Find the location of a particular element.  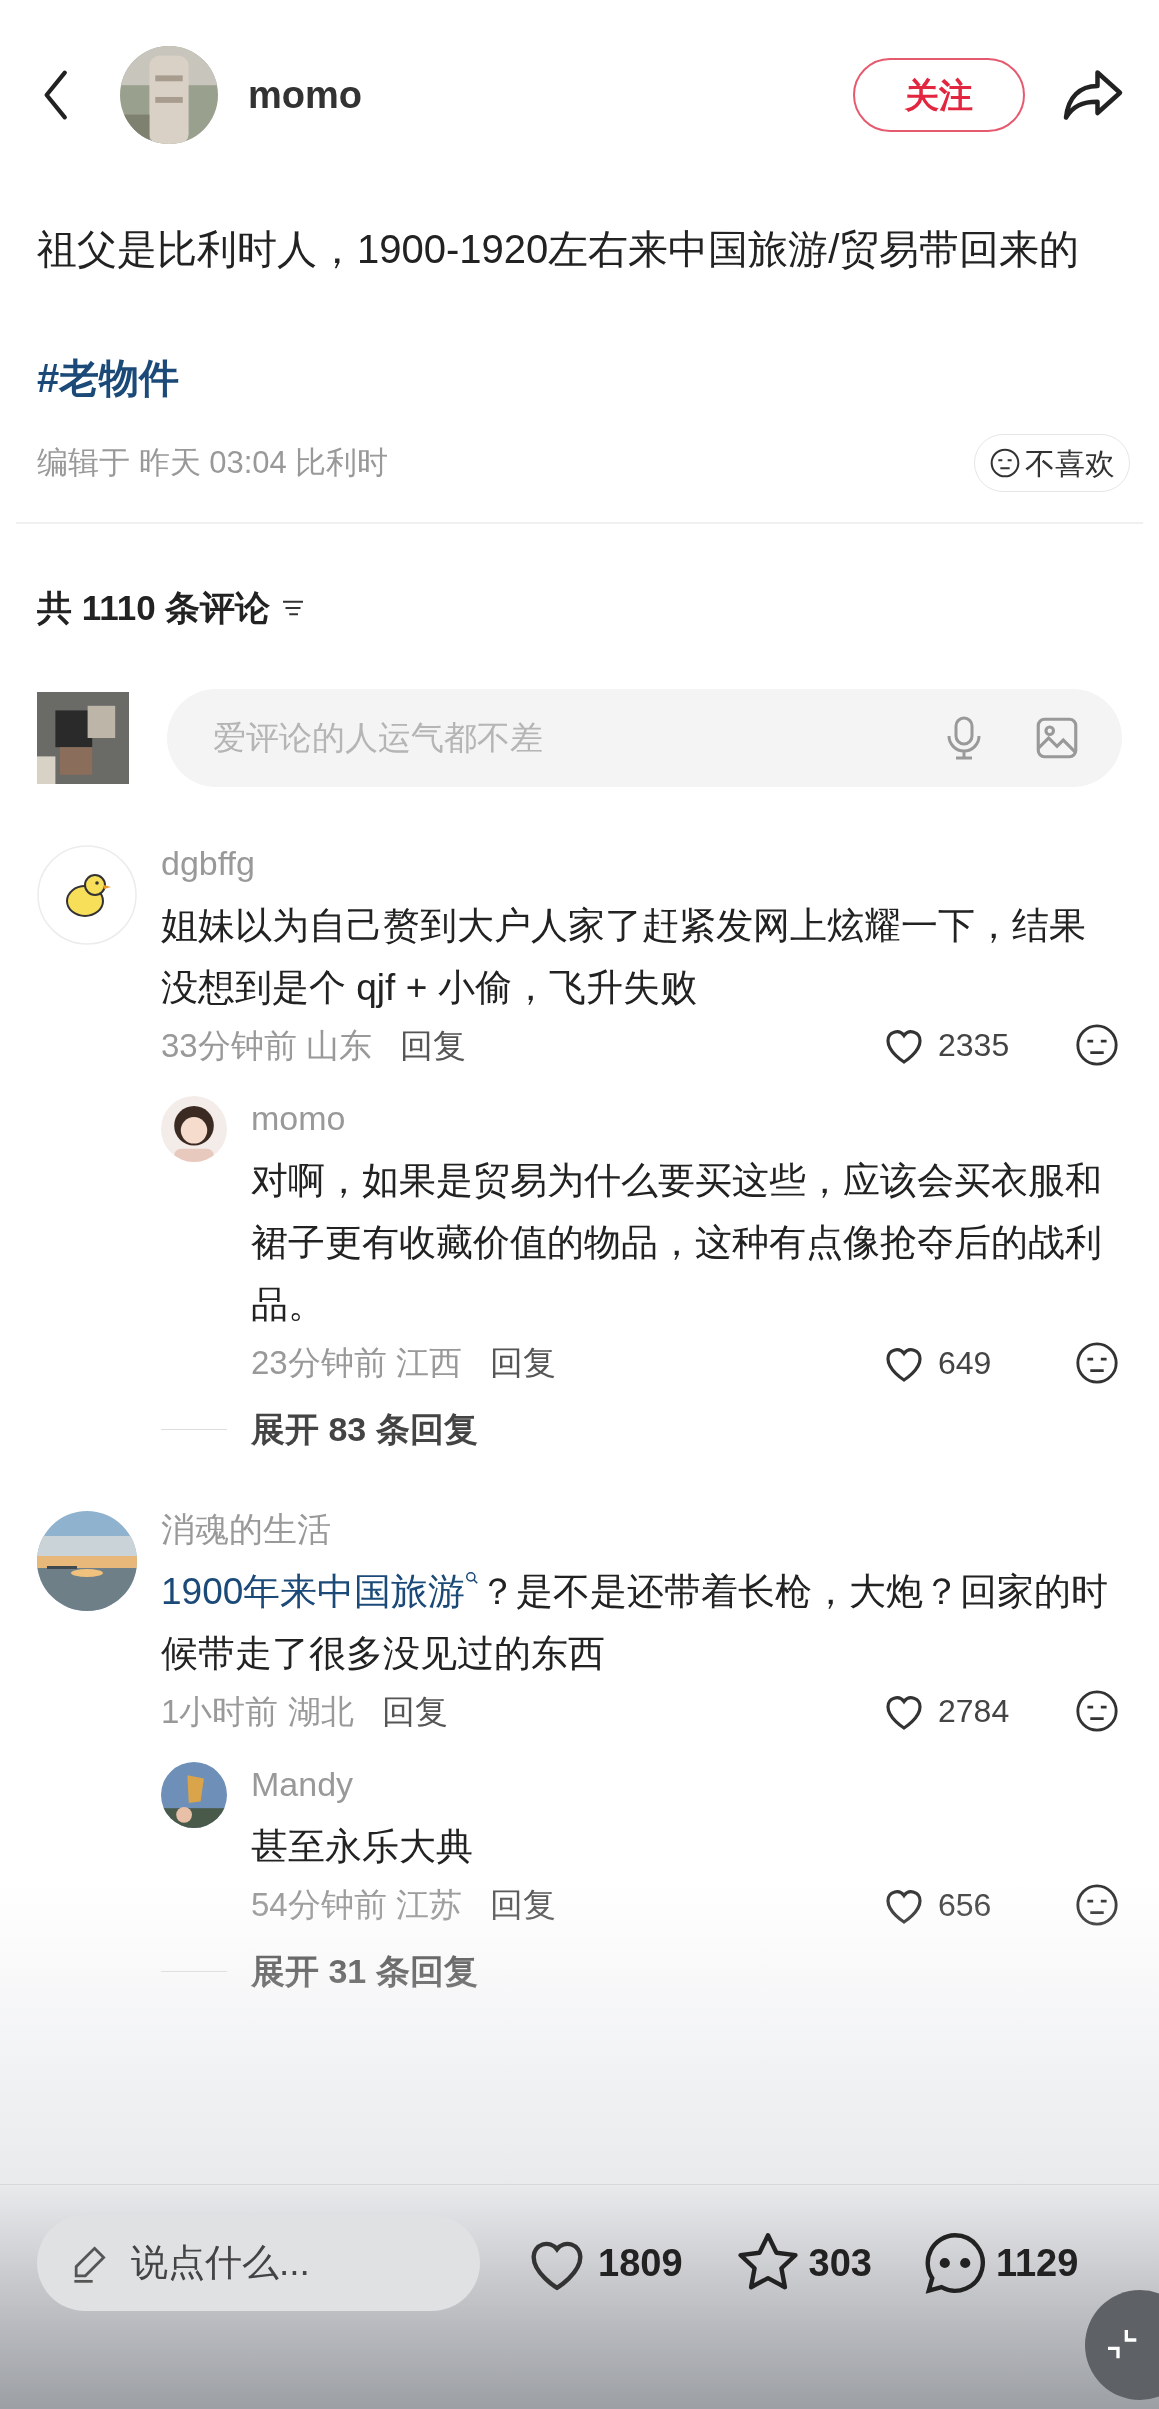

like-button: 656 is located at coordinates (955, 1904).